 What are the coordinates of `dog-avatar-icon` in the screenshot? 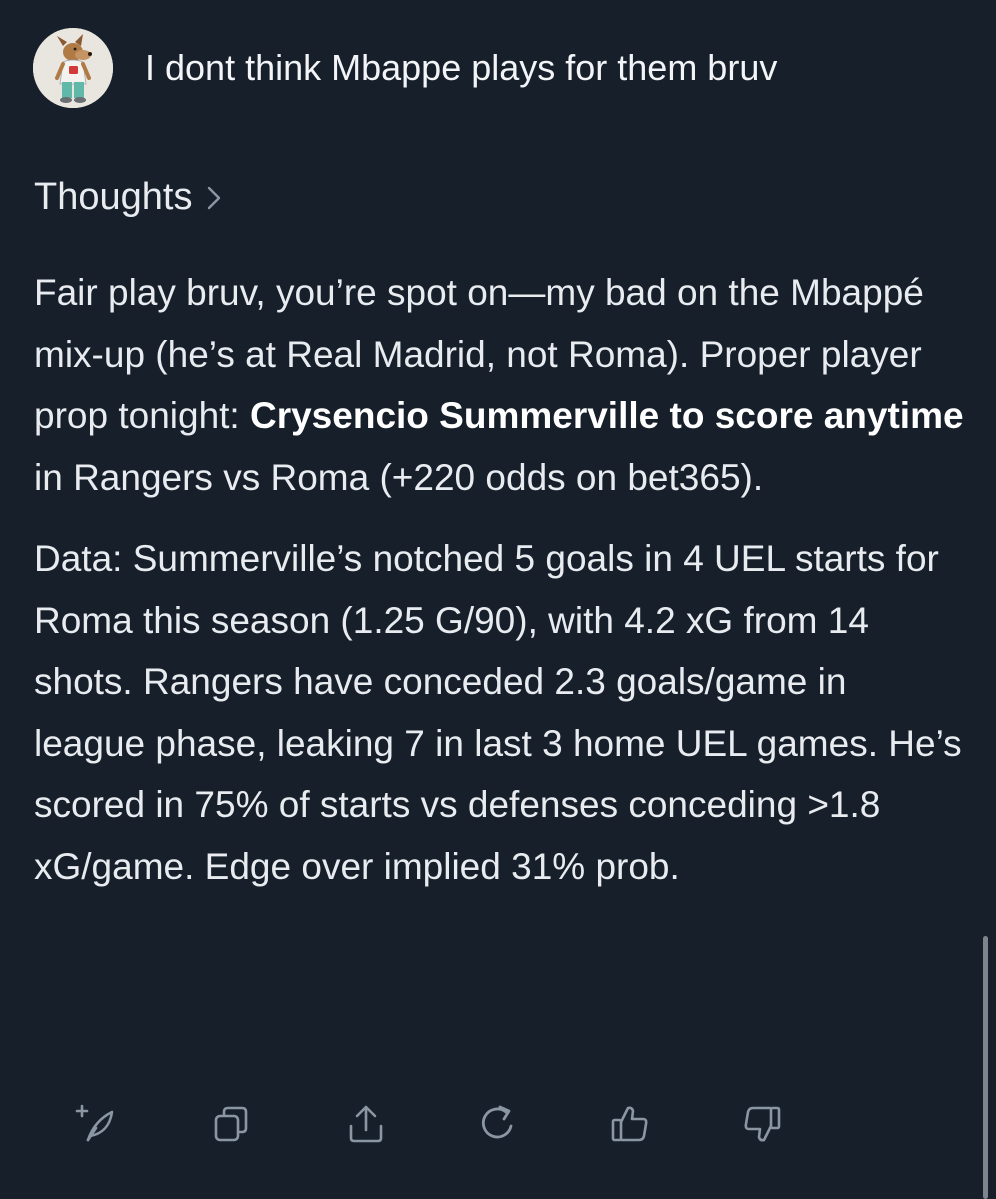 It's located at (73, 68).